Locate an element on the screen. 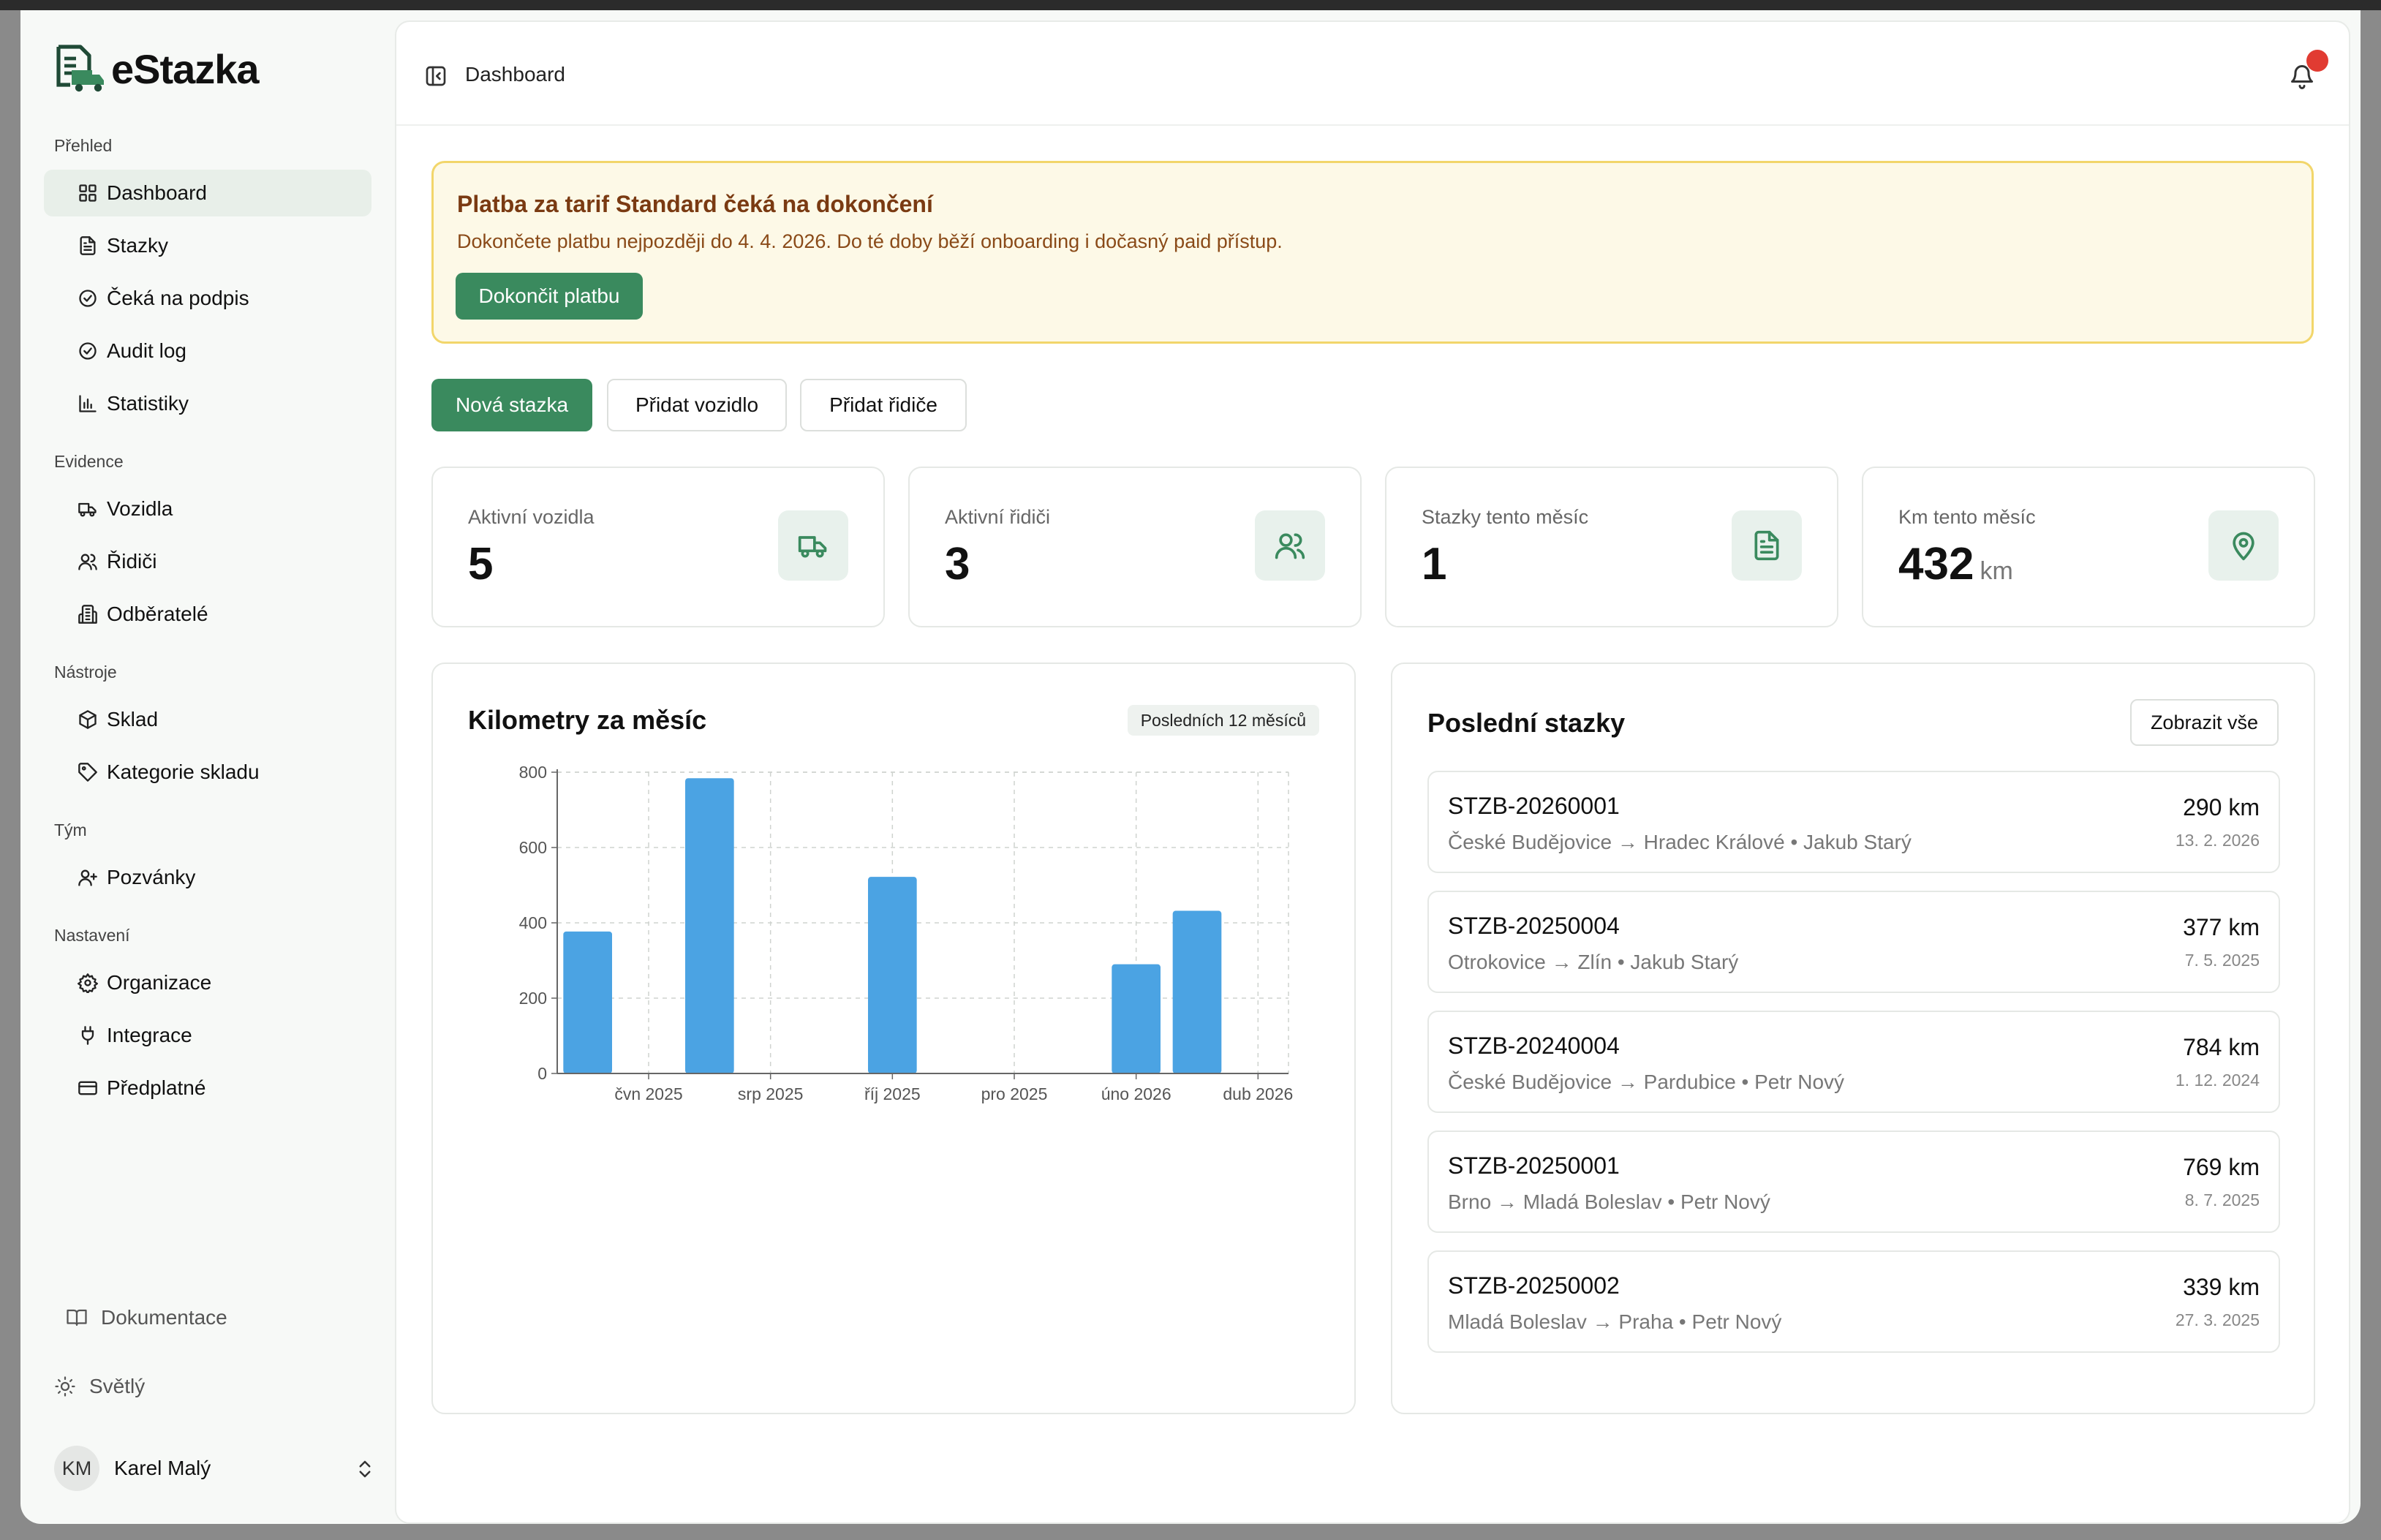 The height and width of the screenshot is (1540, 2381). x-tick-label: úno 2026 is located at coordinates (1136, 1093).